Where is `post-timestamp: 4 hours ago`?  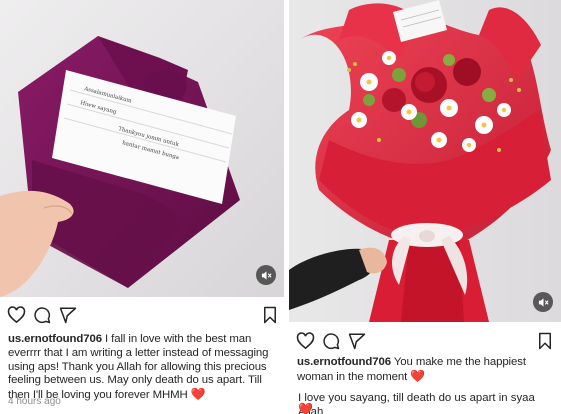 post-timestamp: 4 hours ago is located at coordinates (34, 401).